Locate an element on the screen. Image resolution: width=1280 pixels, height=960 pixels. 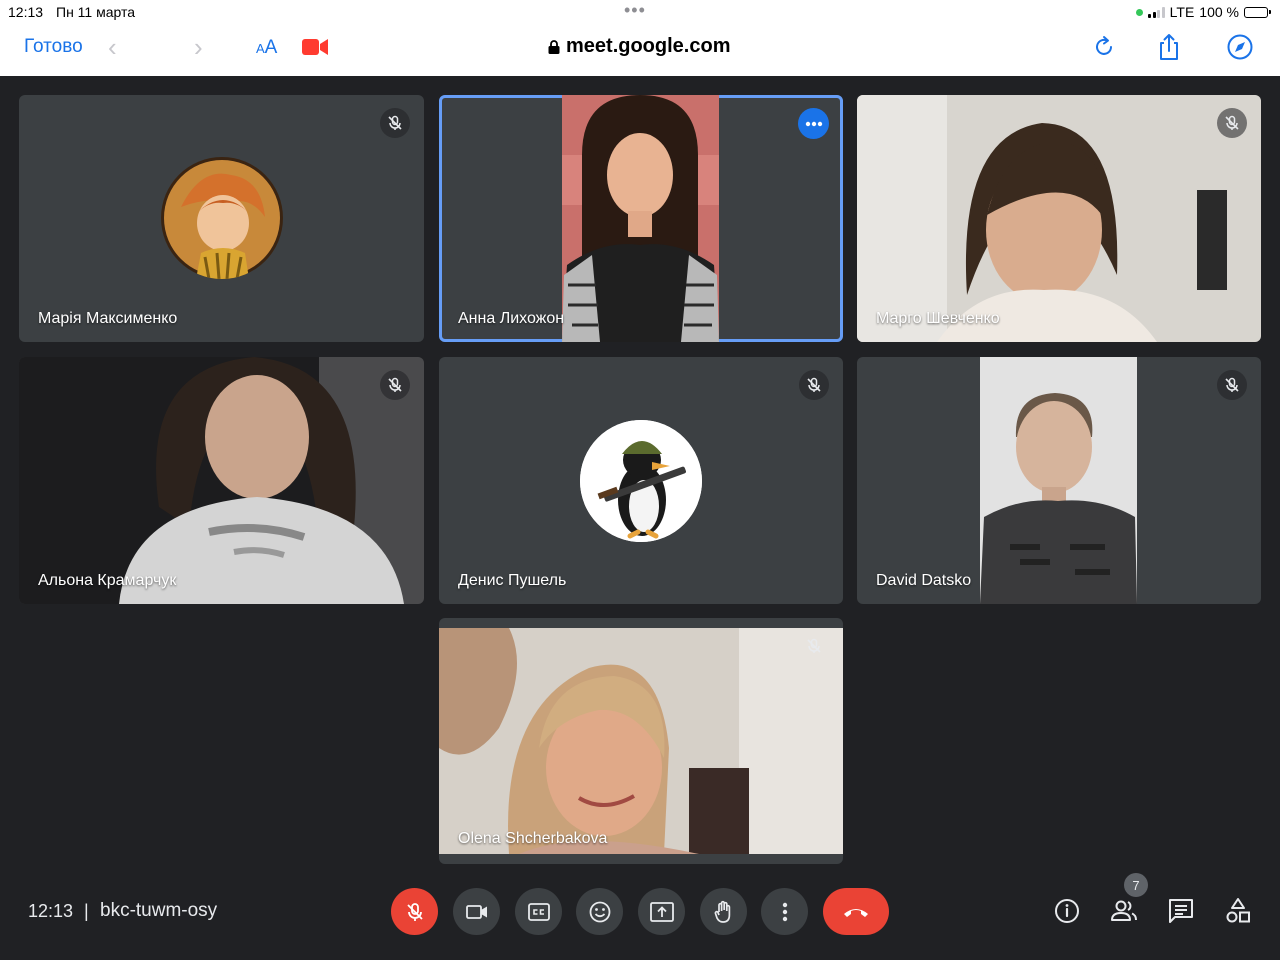
more-vert-icon is located at coordinates (784, 911).